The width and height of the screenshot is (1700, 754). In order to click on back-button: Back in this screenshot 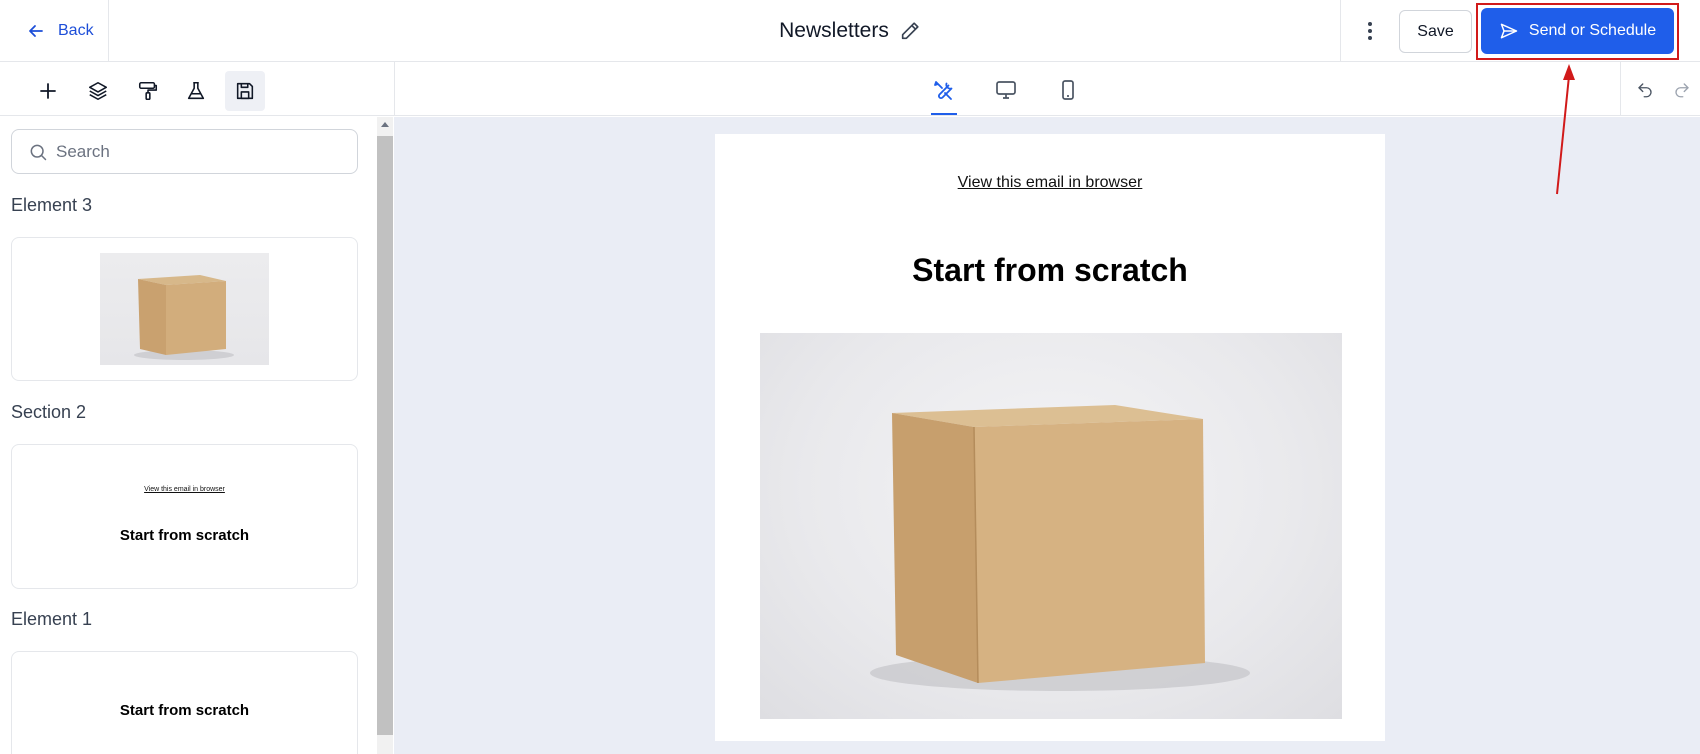, I will do `click(54, 31)`.